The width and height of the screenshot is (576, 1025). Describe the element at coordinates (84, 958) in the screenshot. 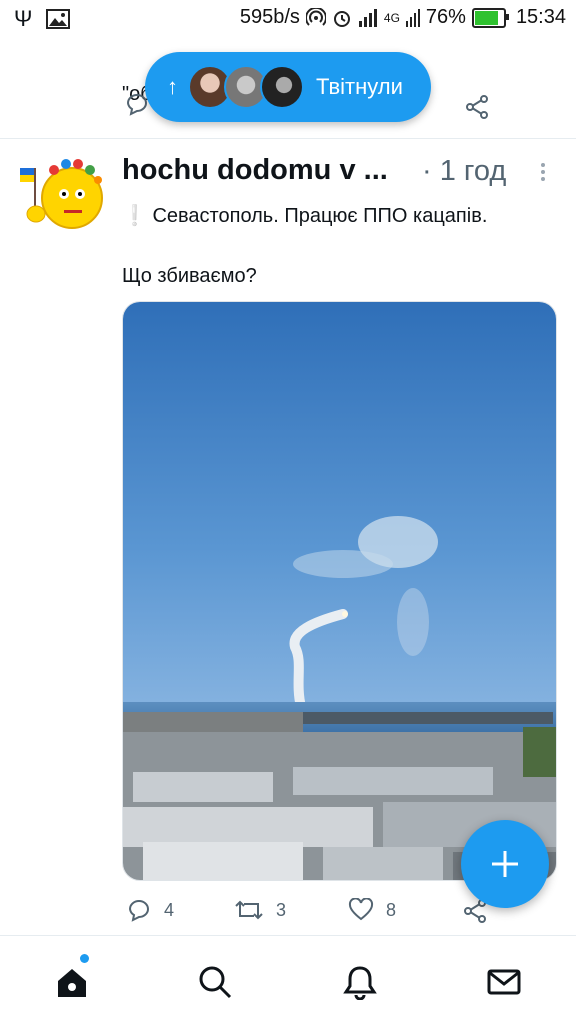

I see `notification-dot` at that location.